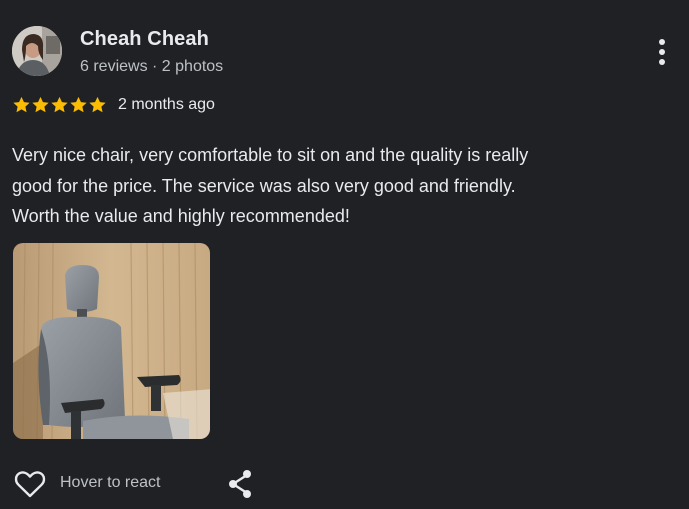 This screenshot has width=689, height=509. What do you see at coordinates (144, 39) in the screenshot?
I see `reviewer-name: Cheah Cheah` at bounding box center [144, 39].